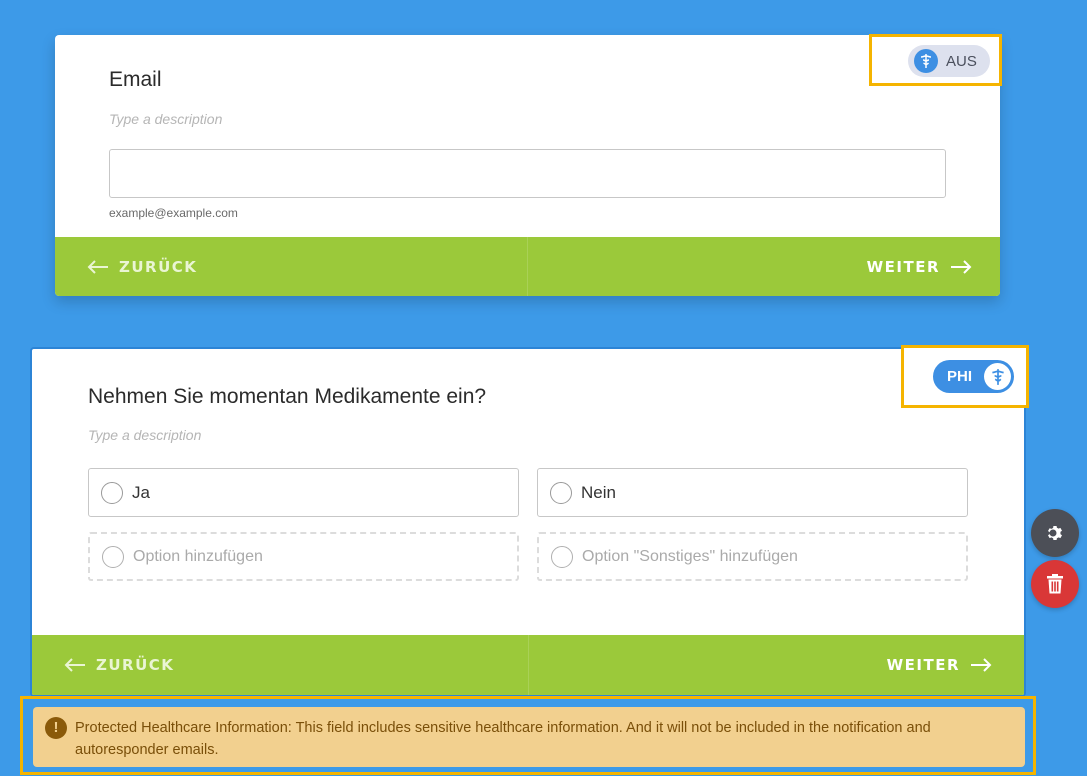  I want to click on email-back-button: ZURÜCK, so click(142, 267).